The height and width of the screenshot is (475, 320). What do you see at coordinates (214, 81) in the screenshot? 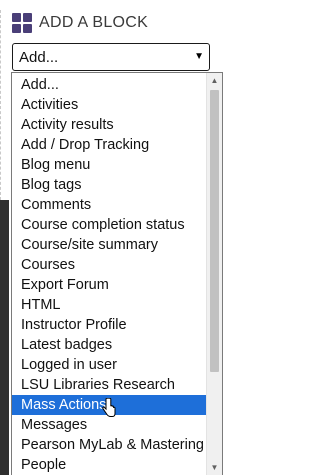
I see `scroll-up-icon: ▲` at bounding box center [214, 81].